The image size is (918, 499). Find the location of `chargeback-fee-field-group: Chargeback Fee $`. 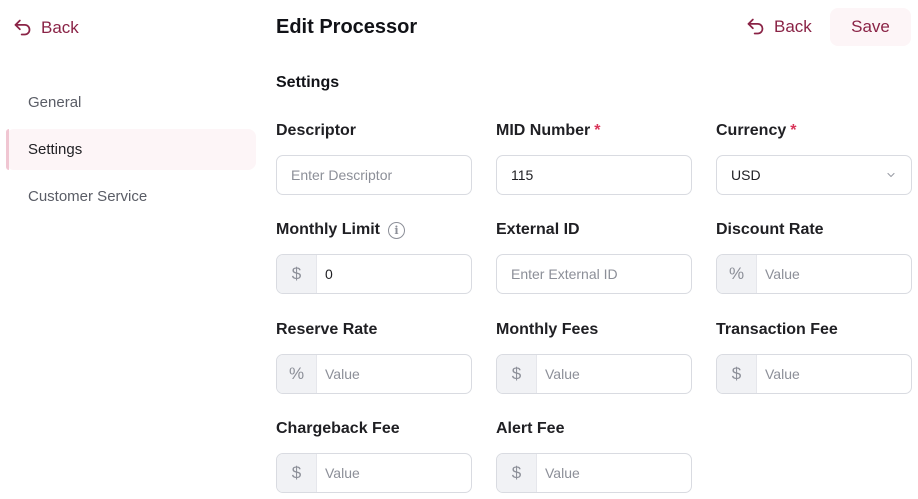

chargeback-fee-field-group: Chargeback Fee $ is located at coordinates (374, 455).